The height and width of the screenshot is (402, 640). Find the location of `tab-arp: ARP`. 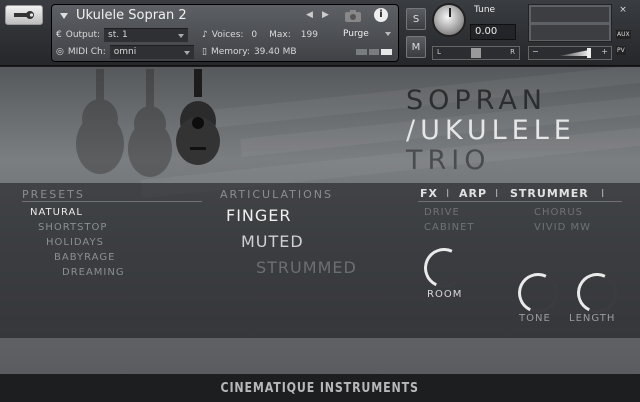

tab-arp: ARP is located at coordinates (473, 193).